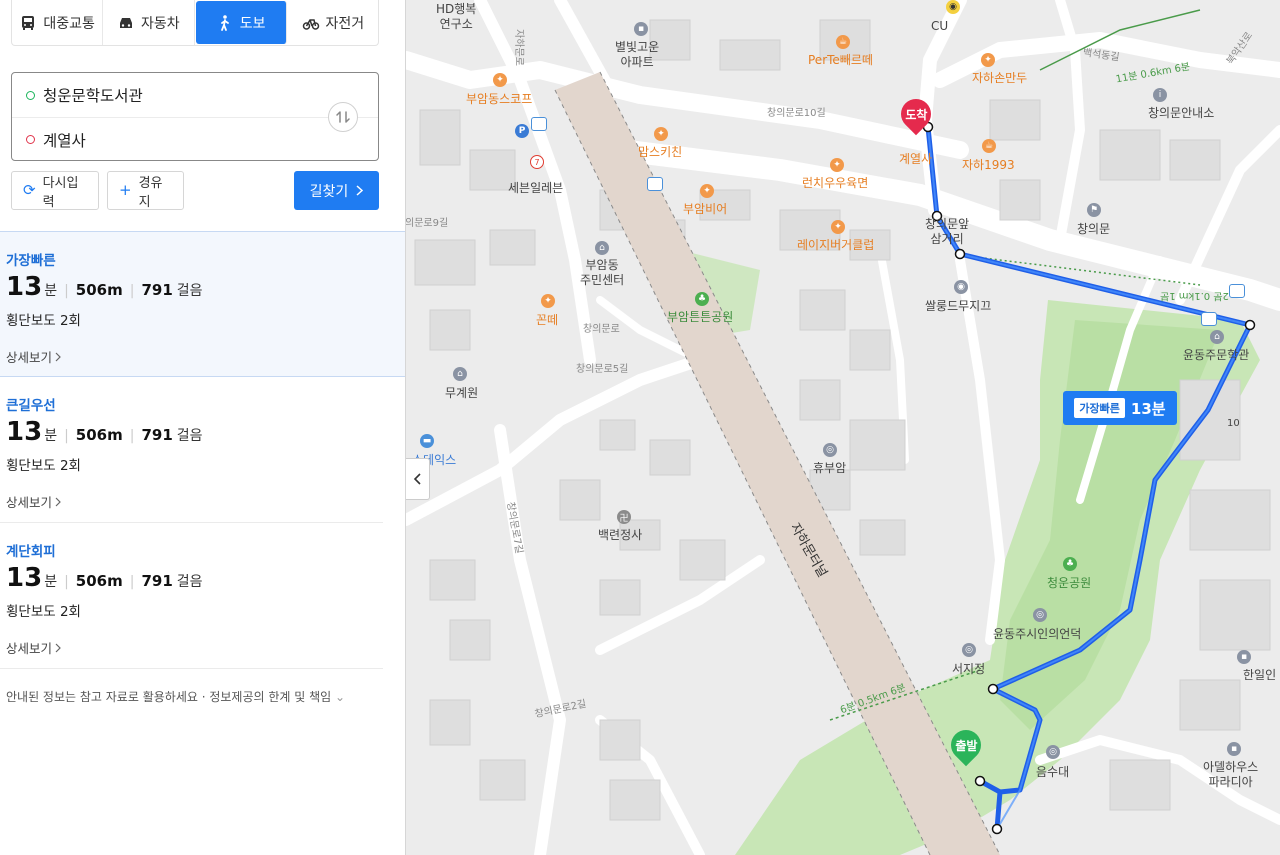 This screenshot has height=855, width=1280. Describe the element at coordinates (535, 187) in the screenshot. I see `map-label-seven: 세븐일레븐` at that location.